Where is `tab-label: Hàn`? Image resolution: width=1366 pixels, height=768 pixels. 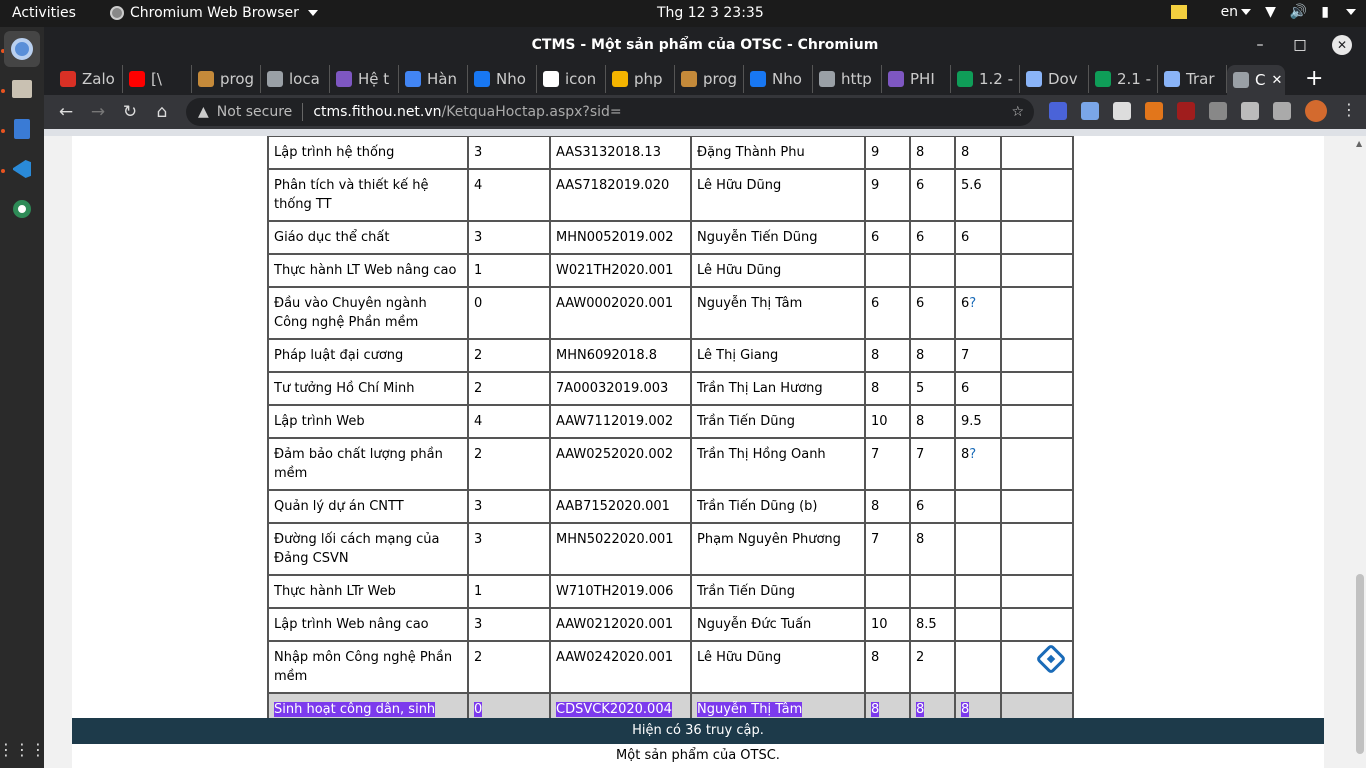 tab-label: Hàn is located at coordinates (442, 79).